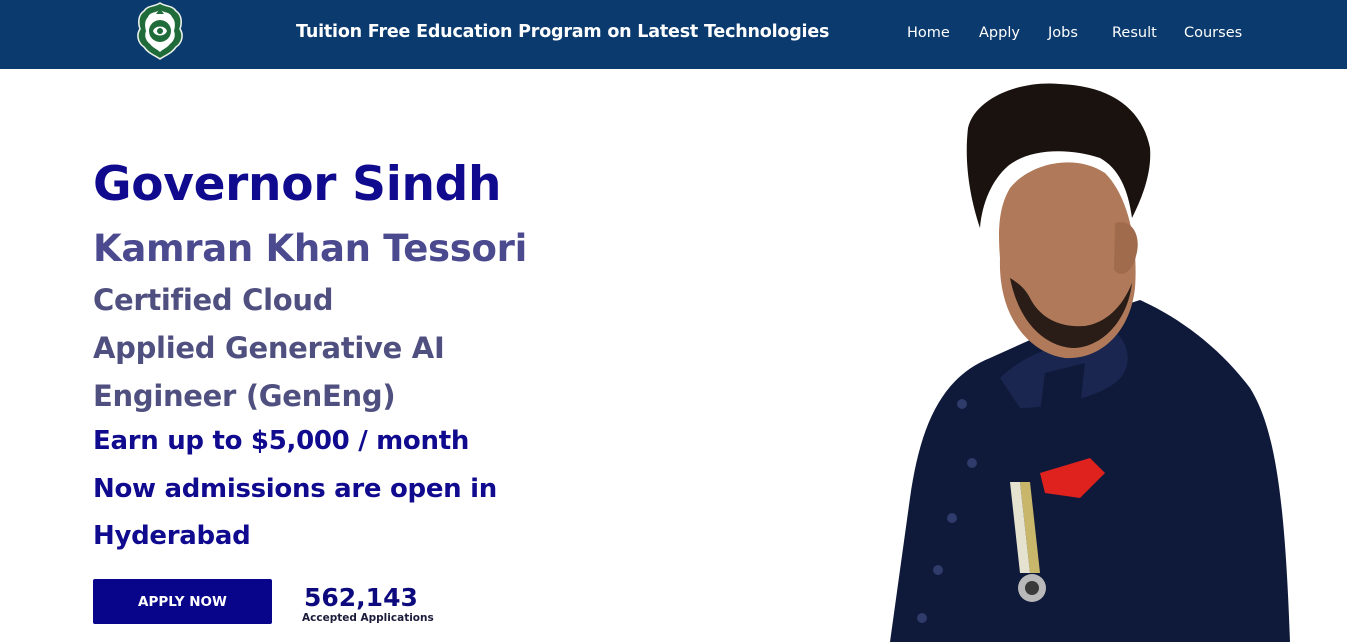  Describe the element at coordinates (999, 33) in the screenshot. I see `nav-apply-link: Apply` at that location.